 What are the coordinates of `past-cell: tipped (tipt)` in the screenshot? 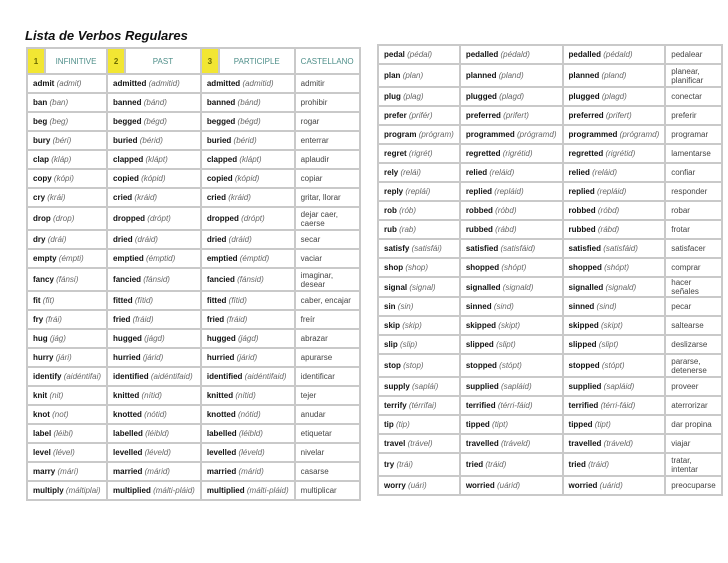 It's located at (511, 424).